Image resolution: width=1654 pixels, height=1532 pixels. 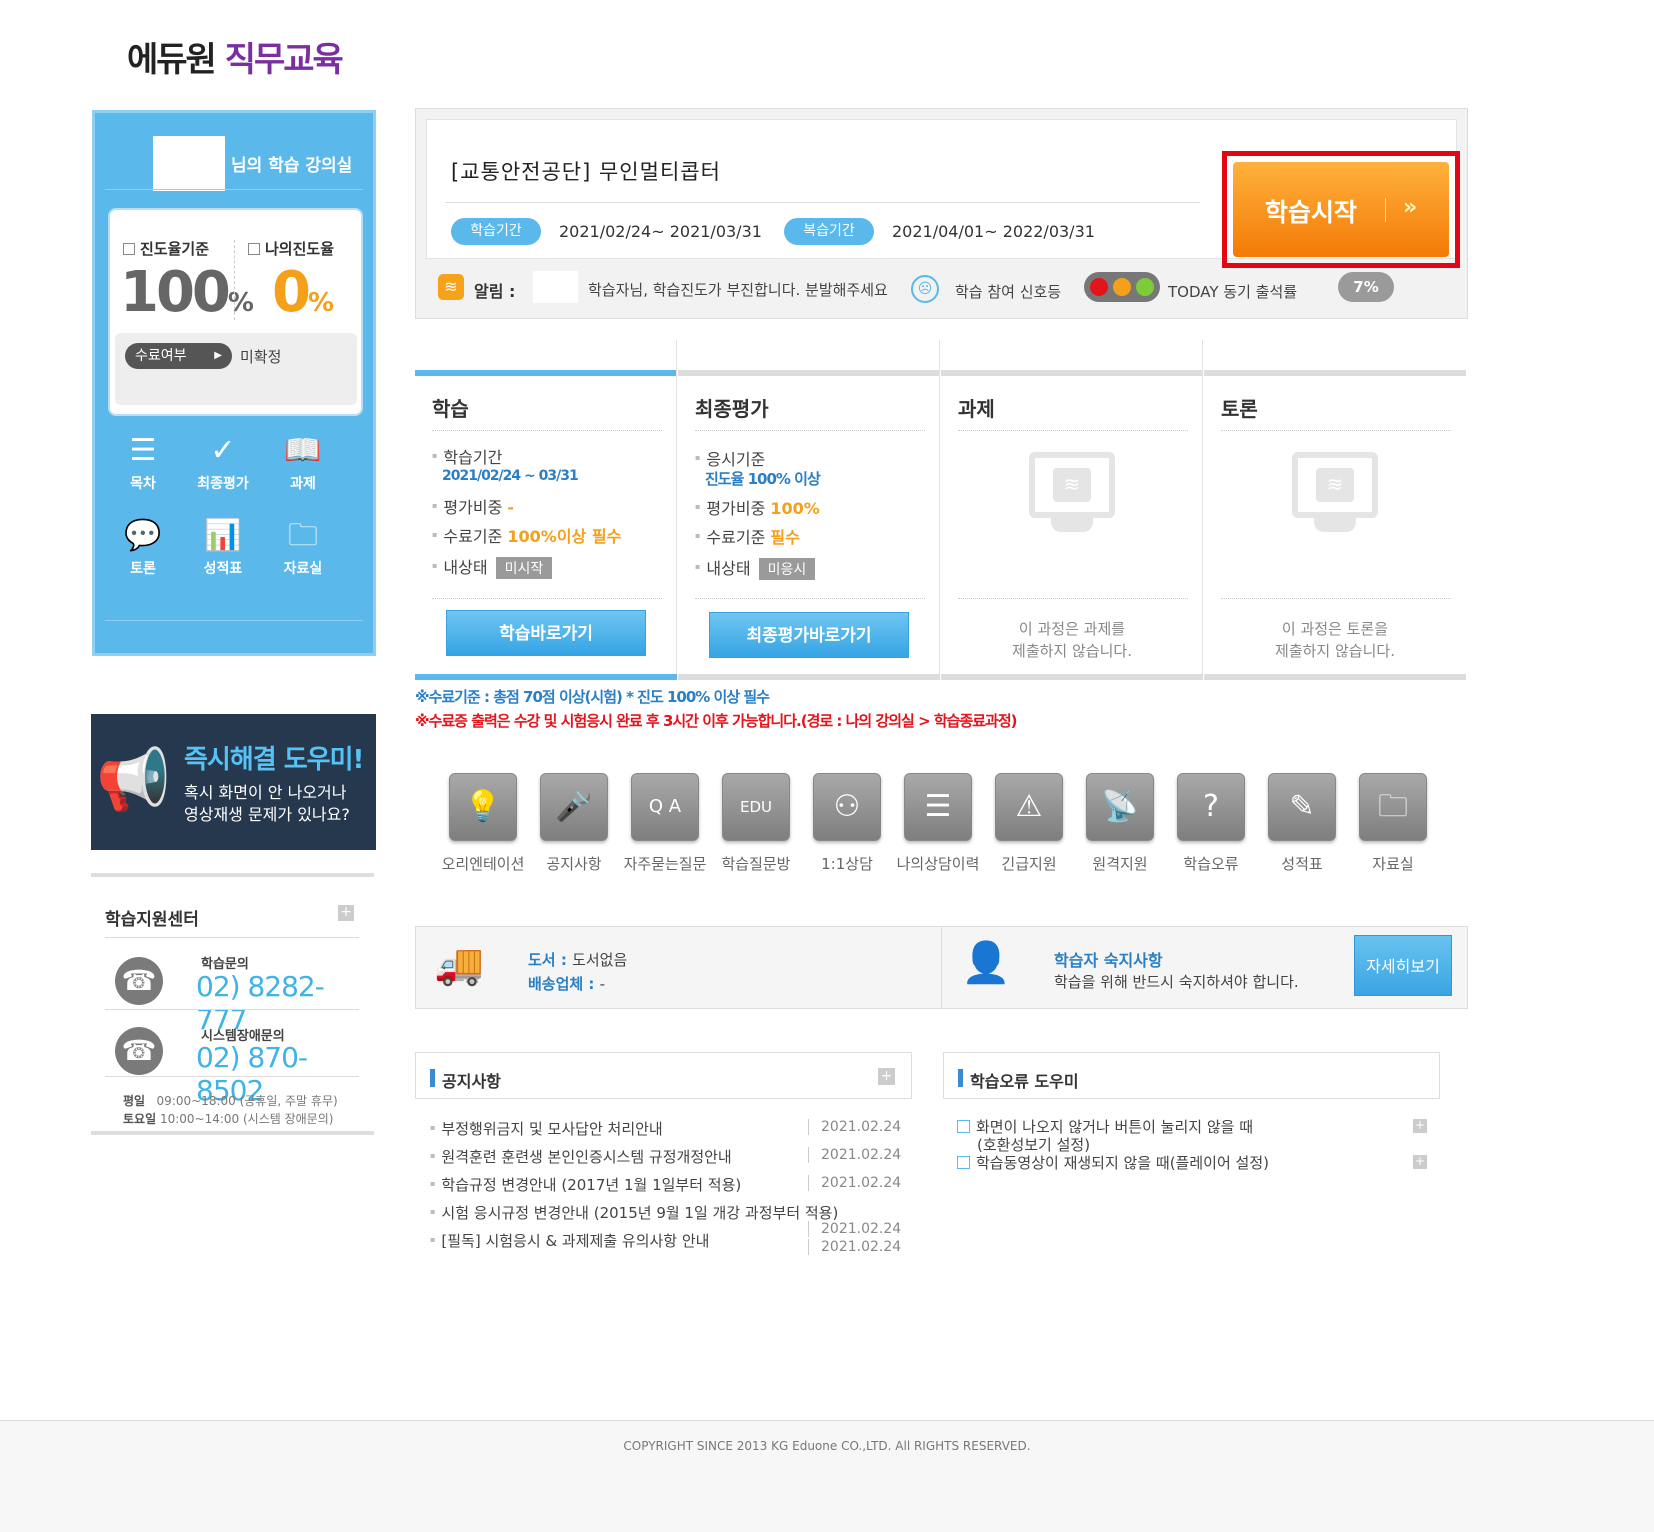 I want to click on menu-discussion: 💬 토론, so click(x=143, y=548).